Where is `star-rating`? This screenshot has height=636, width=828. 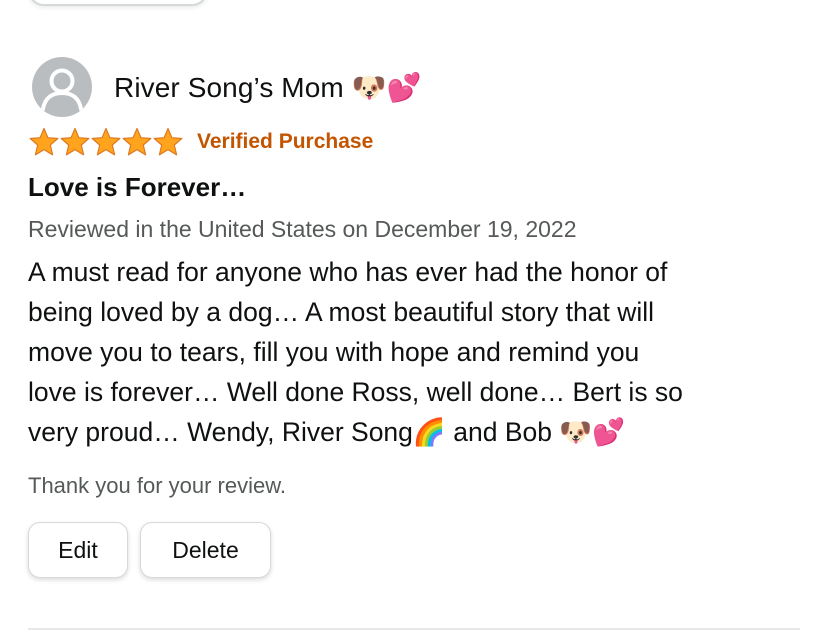
star-rating is located at coordinates (105, 142).